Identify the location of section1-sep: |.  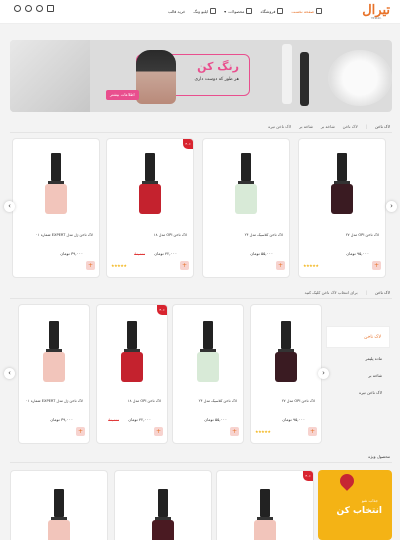
(366, 126).